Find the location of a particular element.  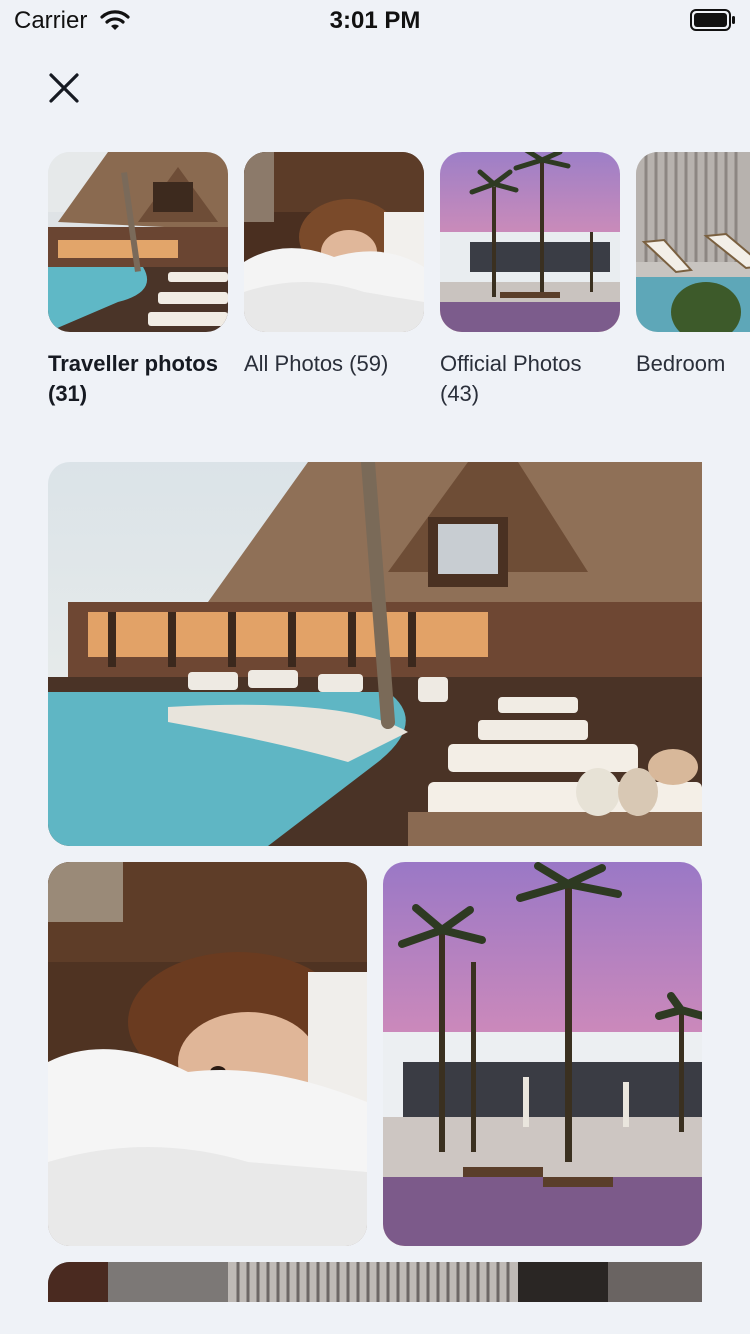

album-all-photos: All Photos (59) is located at coordinates (334, 265).